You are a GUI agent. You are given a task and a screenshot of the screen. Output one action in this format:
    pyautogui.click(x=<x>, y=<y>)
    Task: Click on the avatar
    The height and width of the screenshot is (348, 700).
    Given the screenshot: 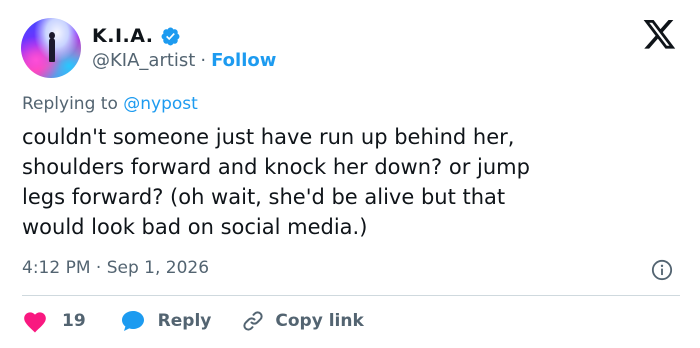 What is the action you would take?
    pyautogui.click(x=51, y=48)
    